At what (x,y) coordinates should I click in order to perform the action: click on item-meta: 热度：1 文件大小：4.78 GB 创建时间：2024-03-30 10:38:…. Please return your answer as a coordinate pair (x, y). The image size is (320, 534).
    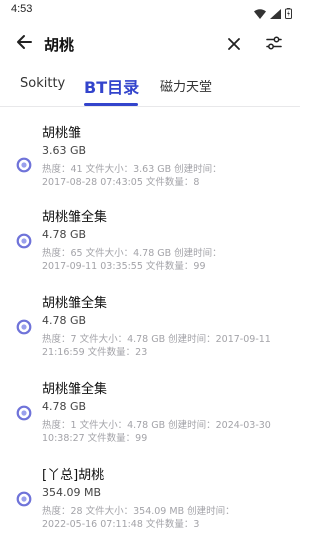
    Looking at the image, I should click on (166, 432).